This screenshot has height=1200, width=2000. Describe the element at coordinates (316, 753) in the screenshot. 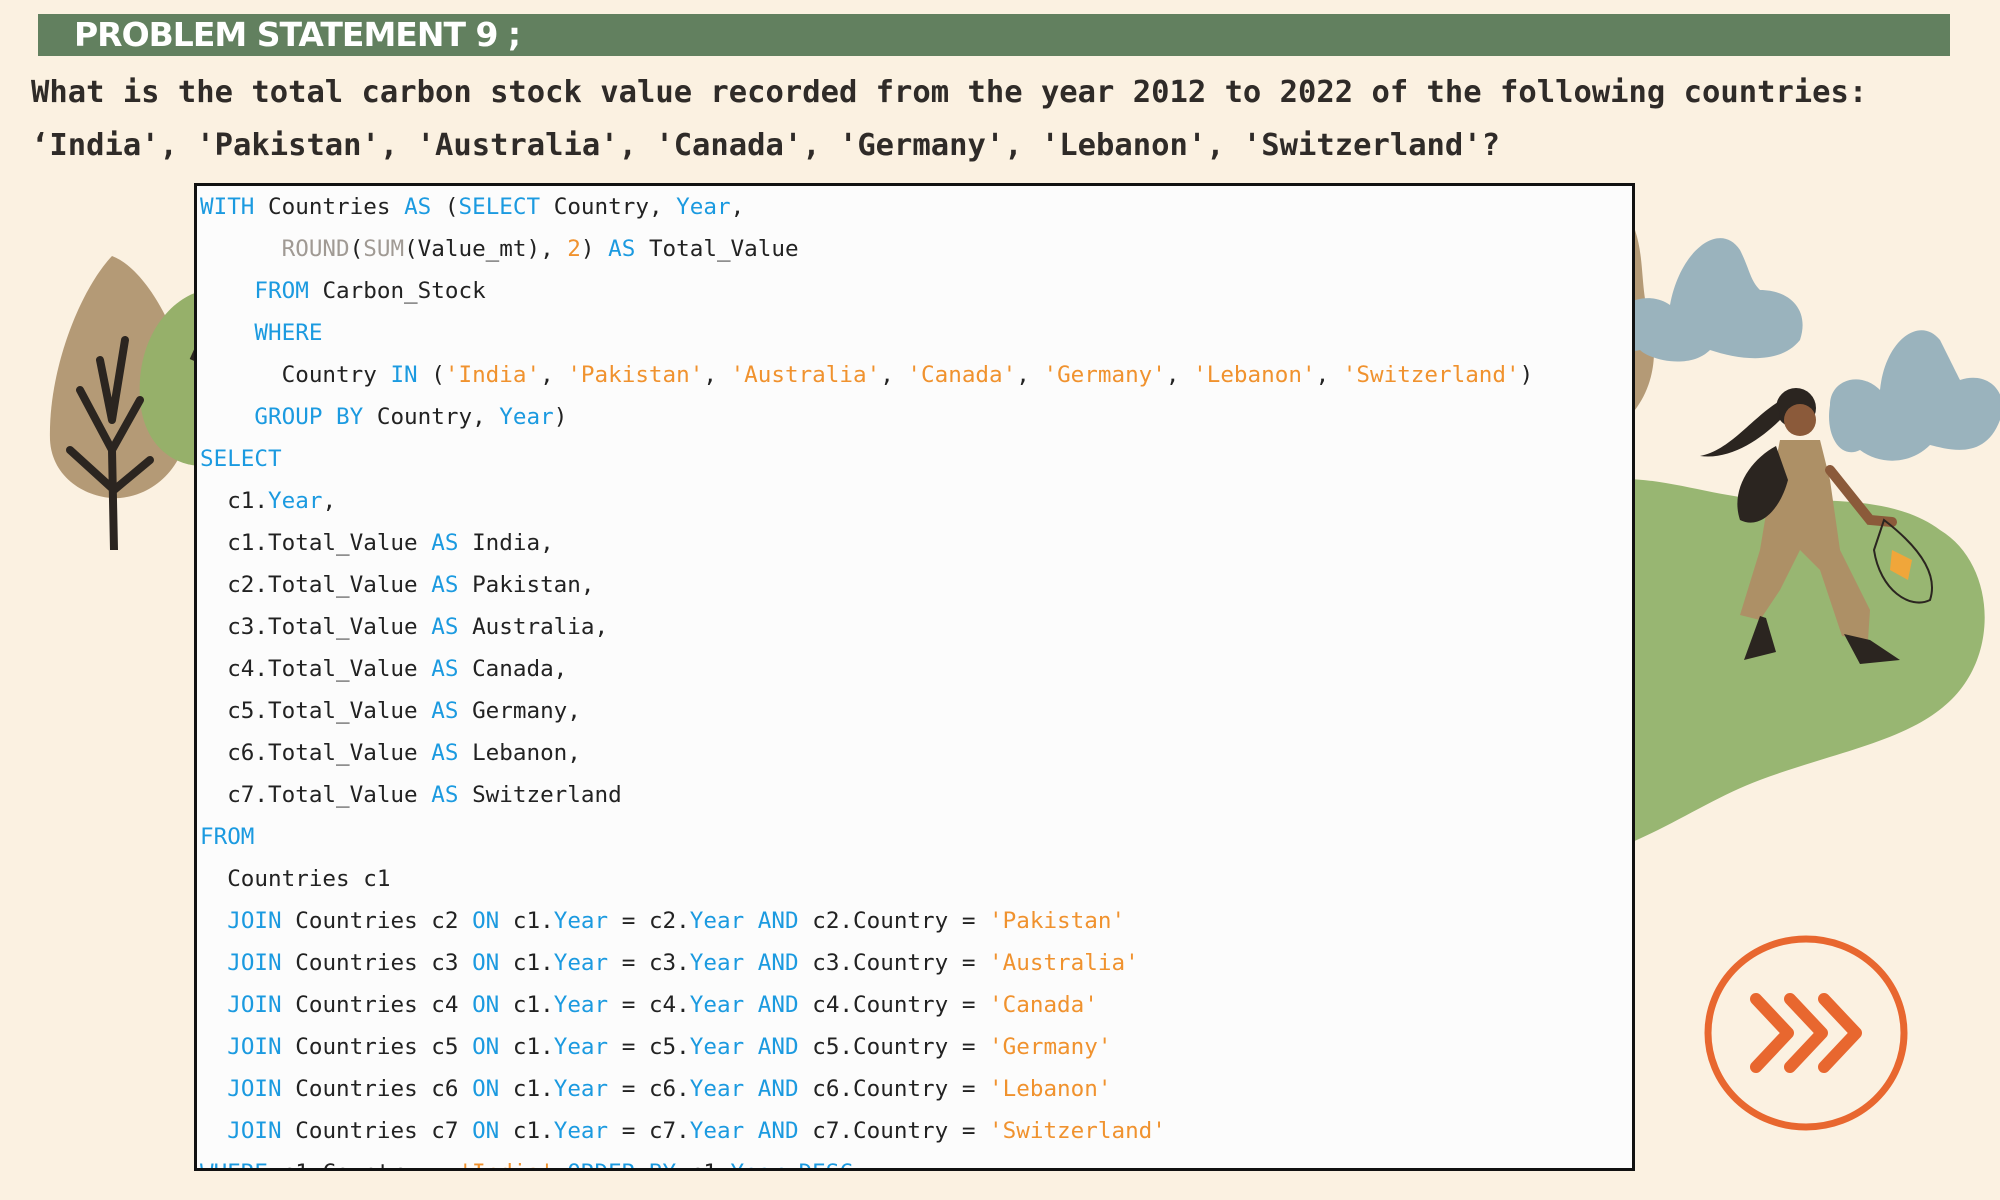

I see `code-token: c6.Total_Value` at that location.